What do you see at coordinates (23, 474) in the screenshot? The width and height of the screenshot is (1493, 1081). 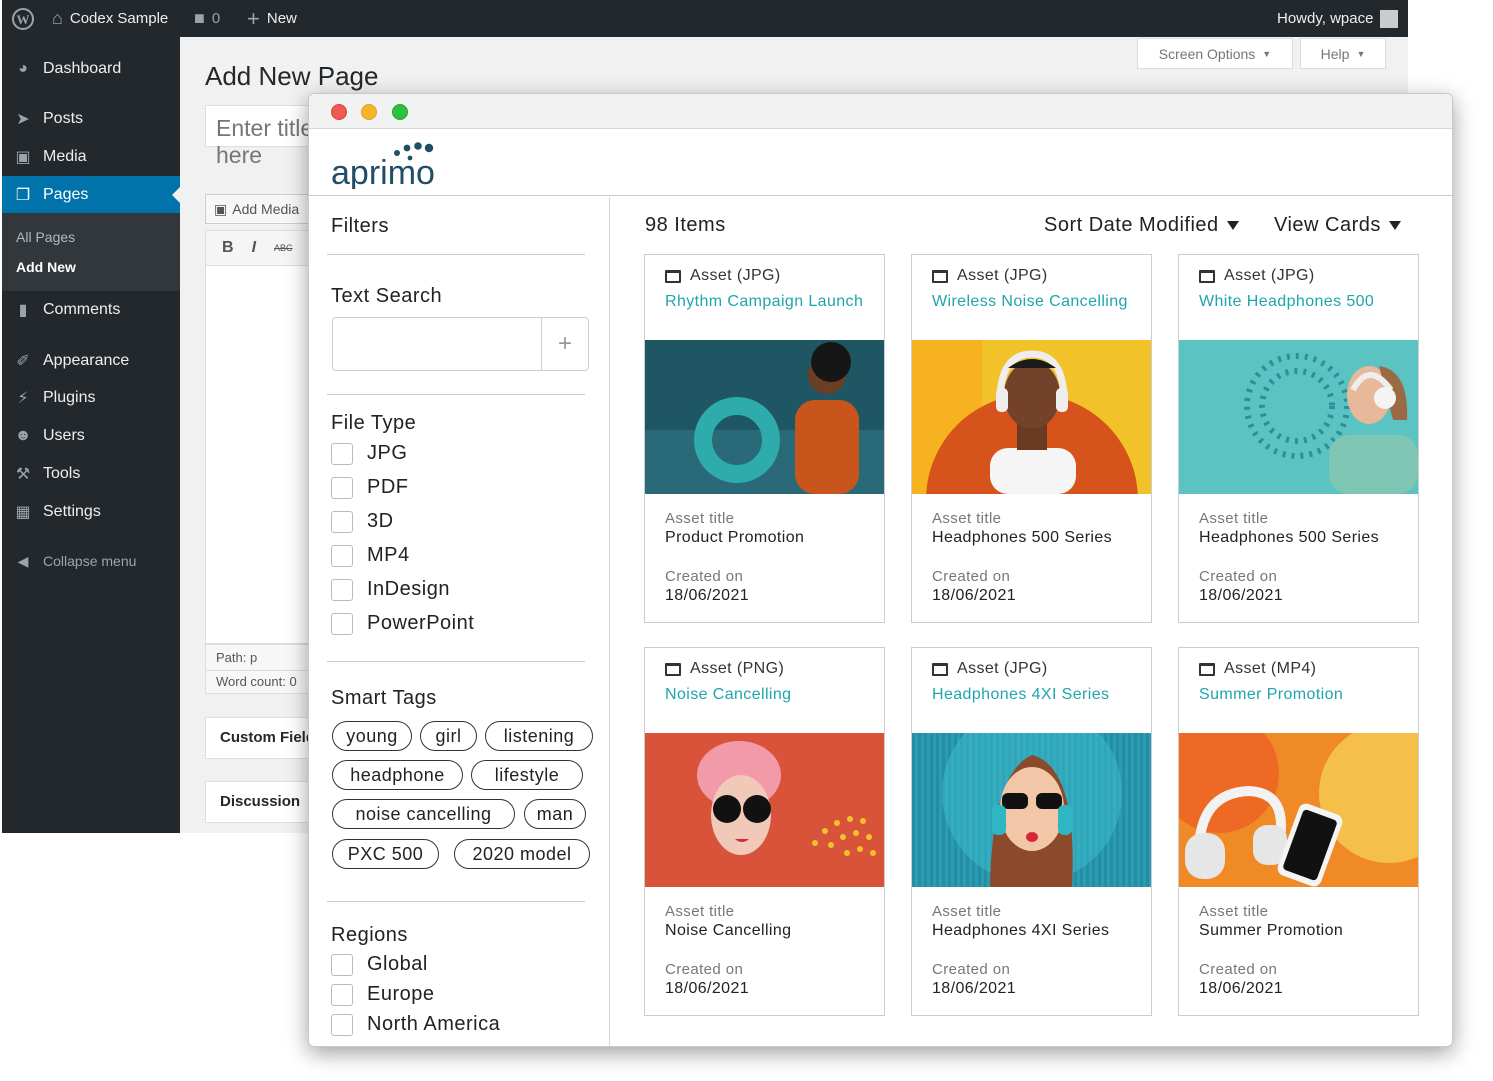 I see `wrench-icon: ⚒` at bounding box center [23, 474].